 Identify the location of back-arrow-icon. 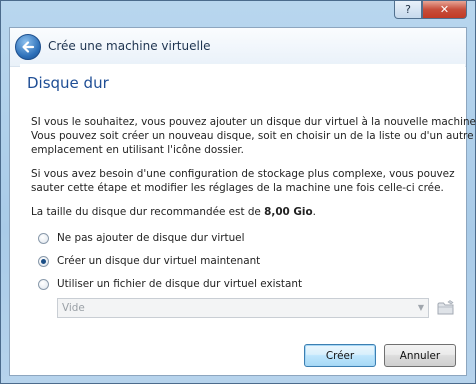
(28, 47).